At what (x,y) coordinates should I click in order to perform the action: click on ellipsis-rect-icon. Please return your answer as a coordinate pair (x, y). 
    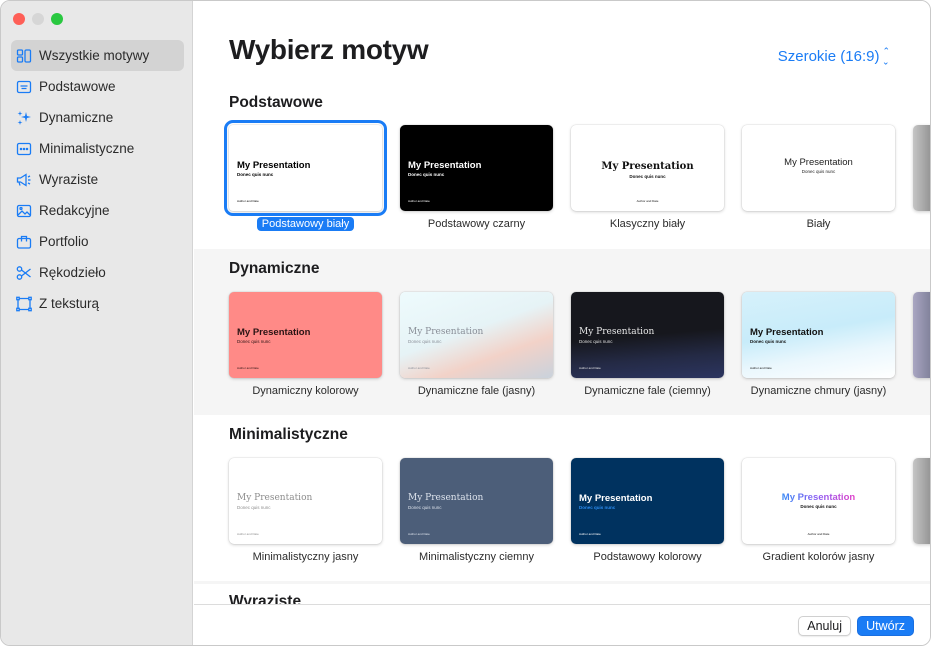
    Looking at the image, I should click on (24, 149).